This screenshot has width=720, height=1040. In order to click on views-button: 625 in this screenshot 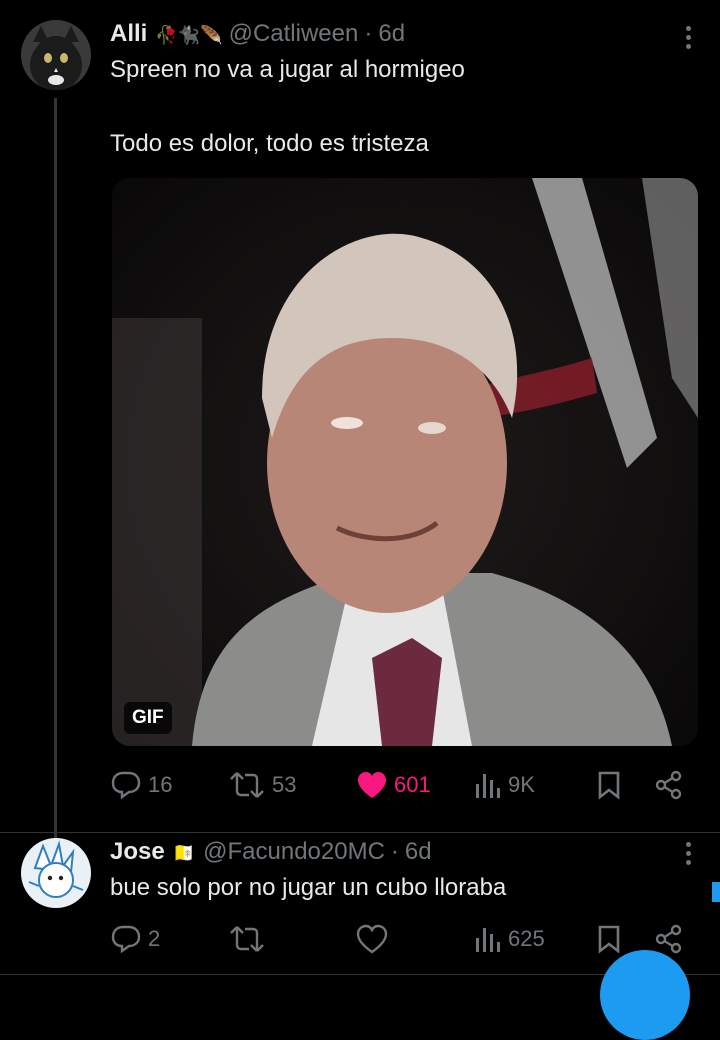, I will do `click(508, 939)`.